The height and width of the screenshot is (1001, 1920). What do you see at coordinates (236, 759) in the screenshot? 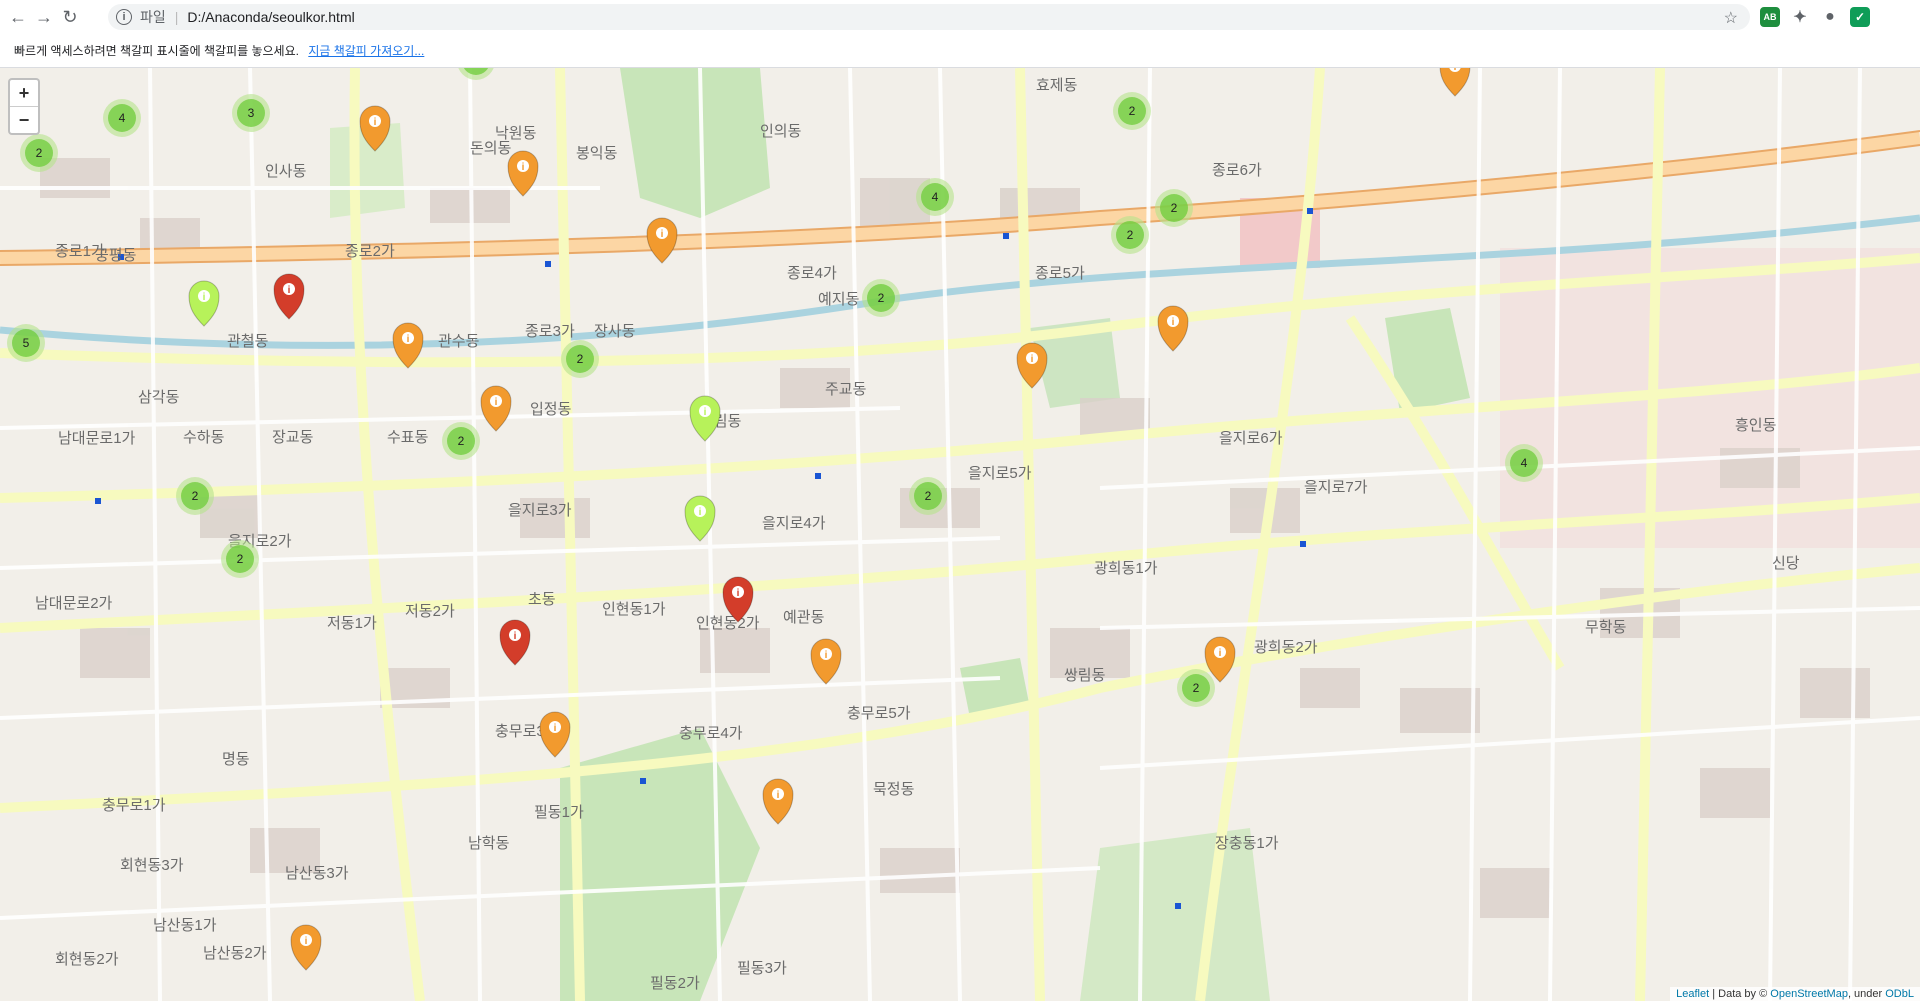
I see `district-label: 명동` at bounding box center [236, 759].